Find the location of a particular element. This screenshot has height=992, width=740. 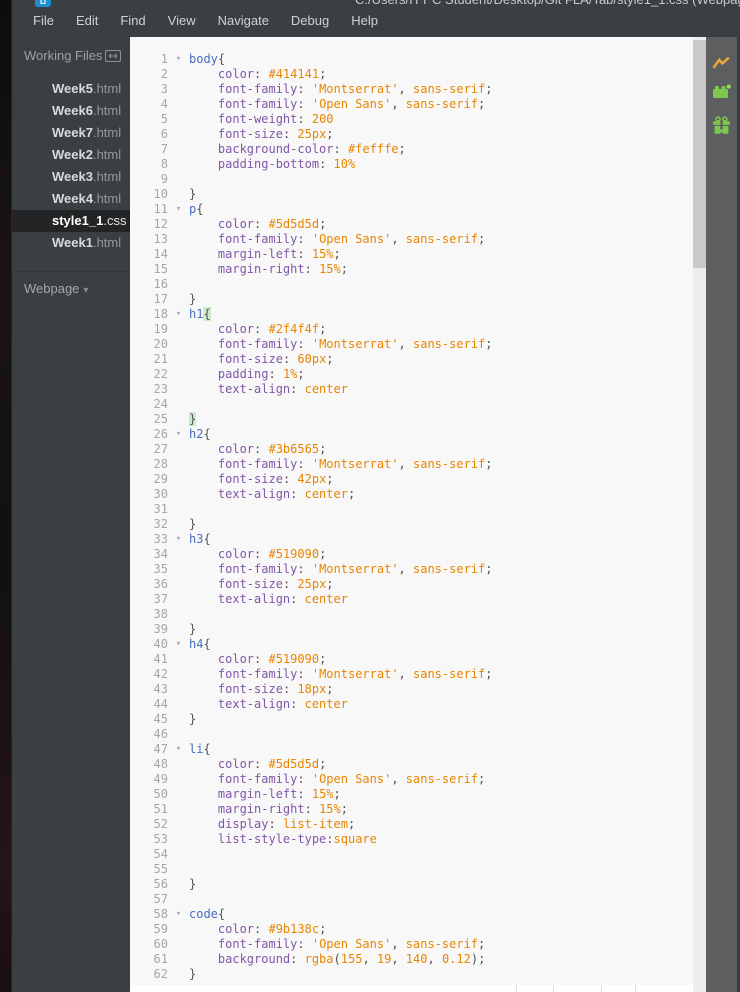

code-line-37: 37 text-align: center is located at coordinates (411, 599).